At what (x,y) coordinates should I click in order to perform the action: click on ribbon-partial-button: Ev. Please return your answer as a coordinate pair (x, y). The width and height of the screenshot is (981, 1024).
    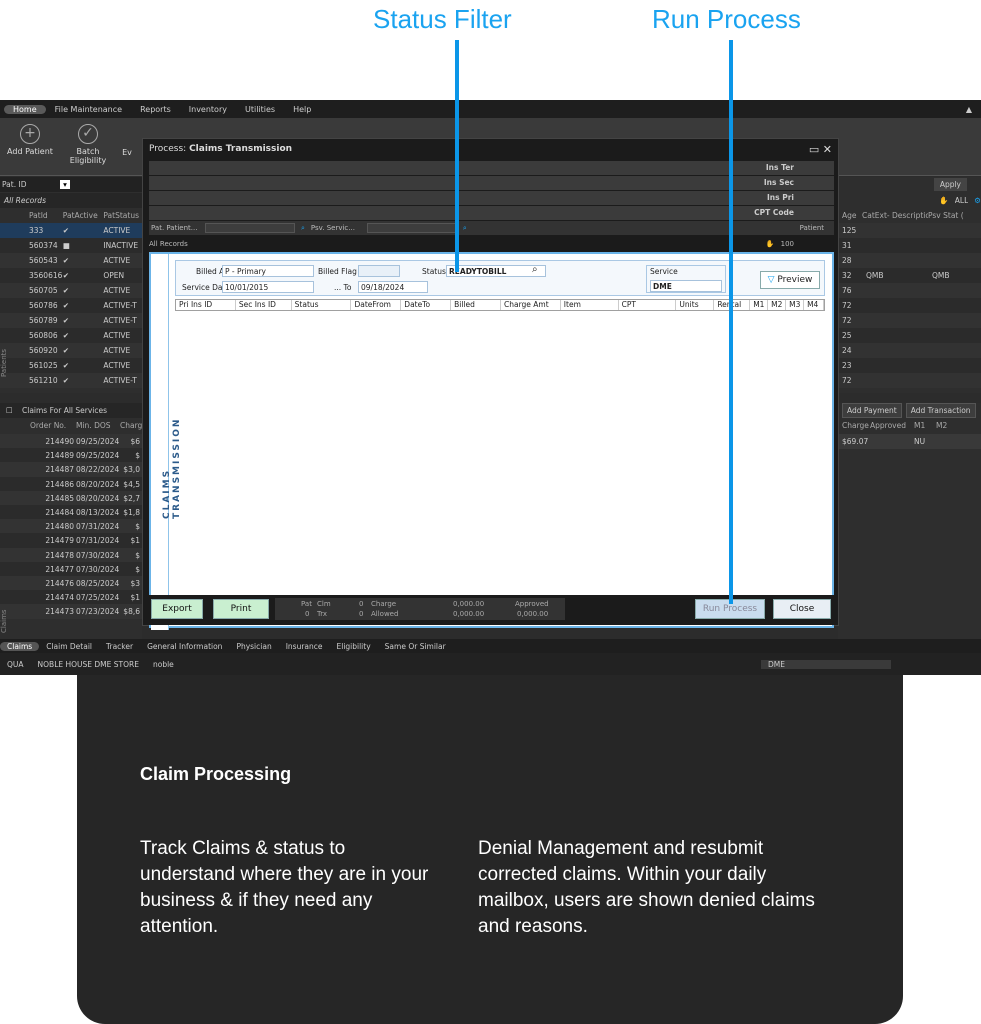
    Looking at the image, I should click on (127, 152).